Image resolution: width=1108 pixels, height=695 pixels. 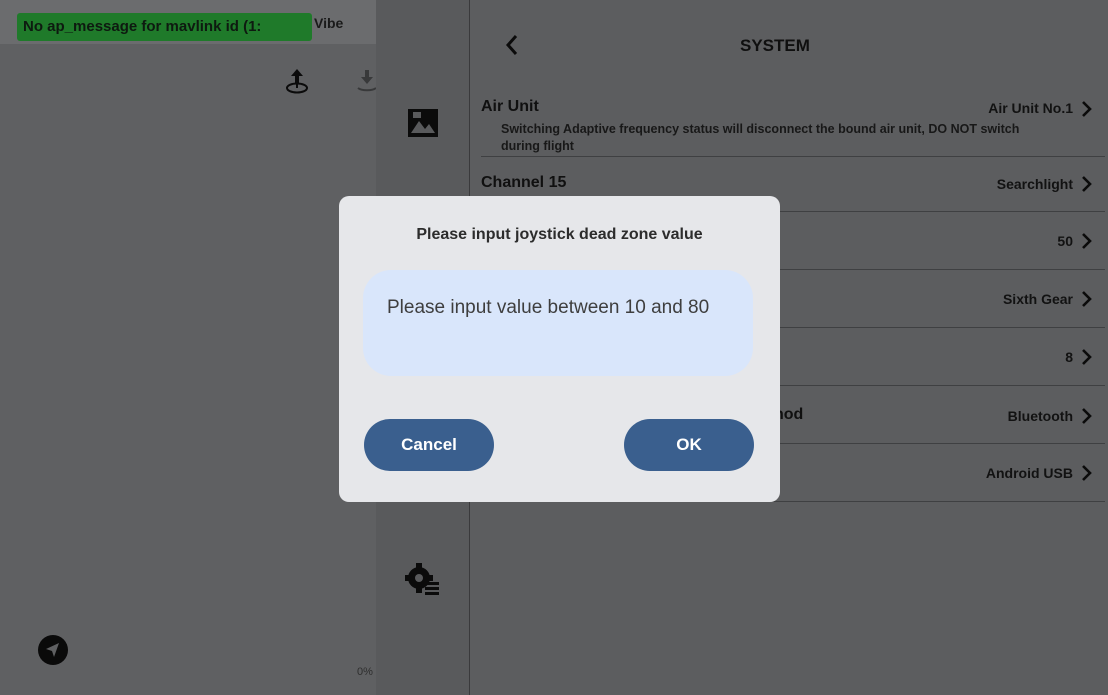 What do you see at coordinates (1030, 108) in the screenshot?
I see `setting-row-value: Air Unit No.1` at bounding box center [1030, 108].